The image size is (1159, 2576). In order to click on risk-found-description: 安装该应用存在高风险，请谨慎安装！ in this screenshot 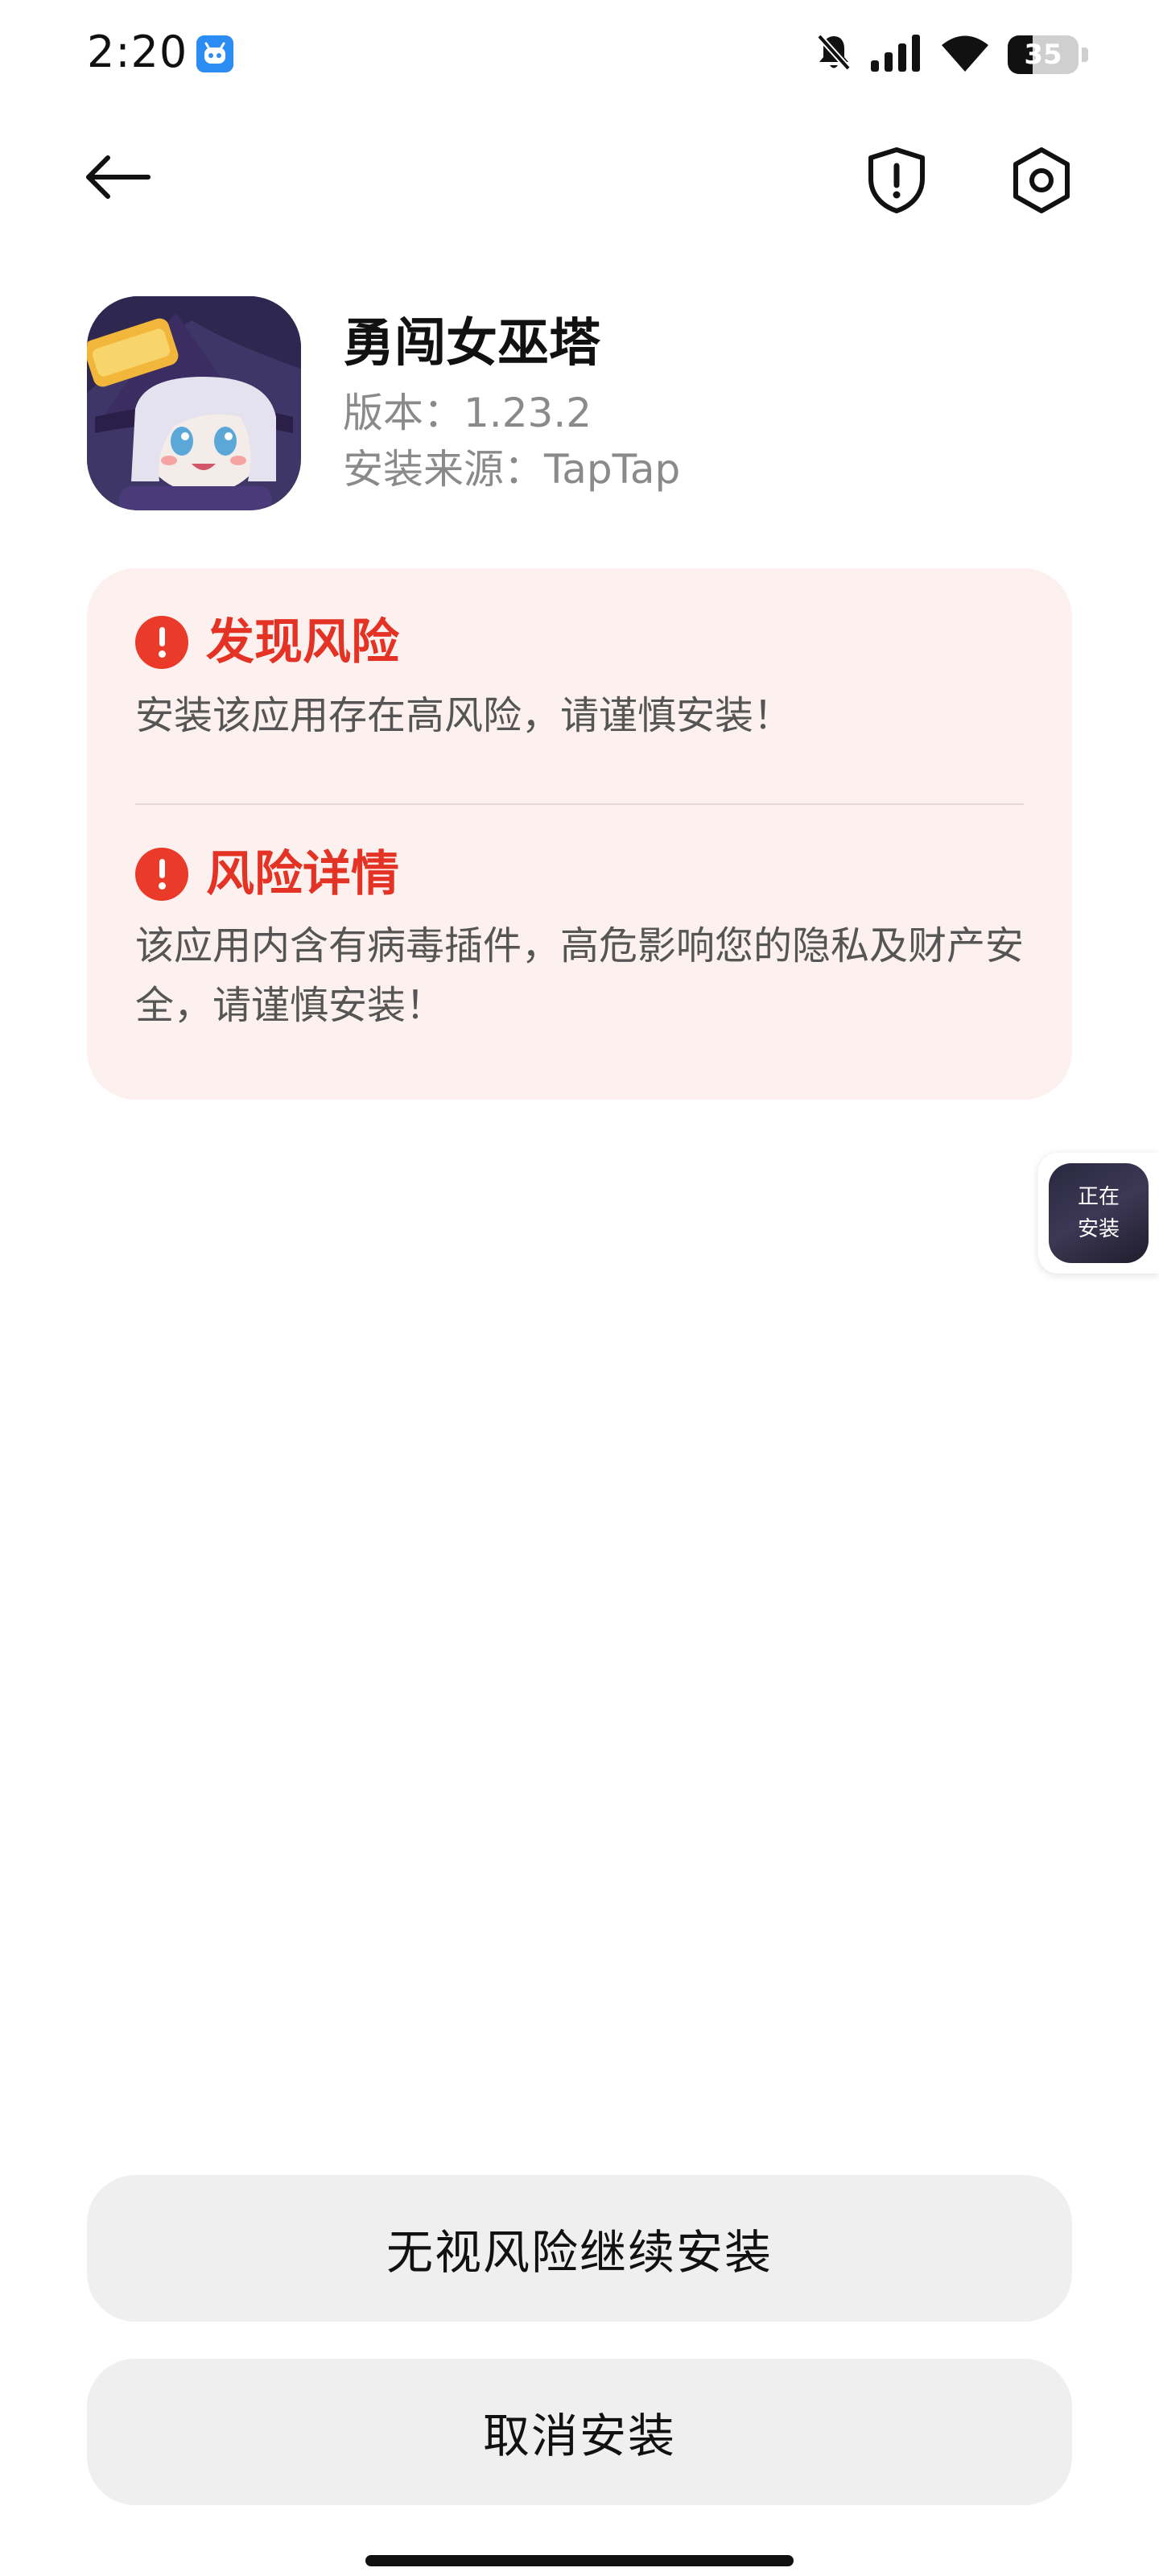, I will do `click(464, 715)`.